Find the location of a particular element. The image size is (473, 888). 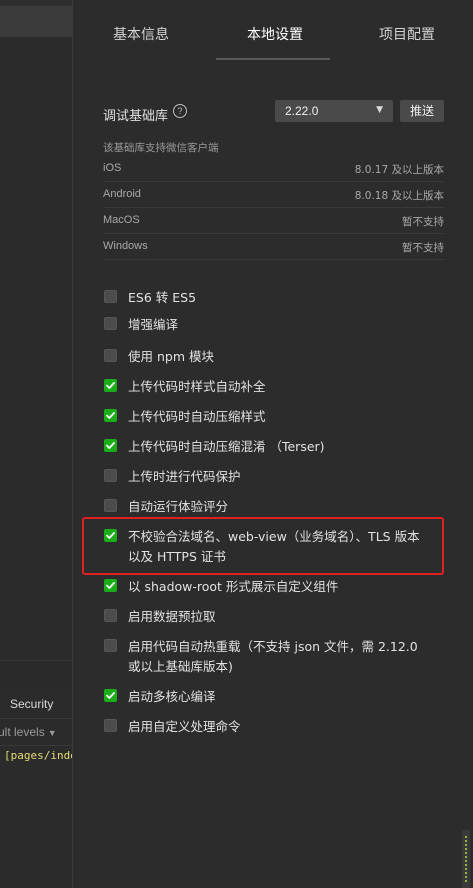

devtools-levels-dropdown: ult levels ▼ is located at coordinates (36, 732).